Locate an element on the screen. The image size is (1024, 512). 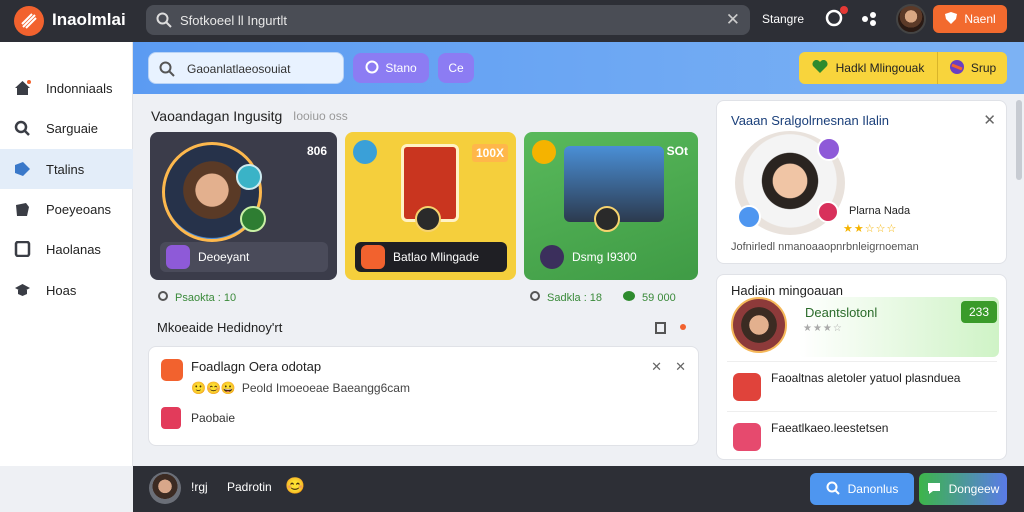
square-icon is located at coordinates (22, 249).